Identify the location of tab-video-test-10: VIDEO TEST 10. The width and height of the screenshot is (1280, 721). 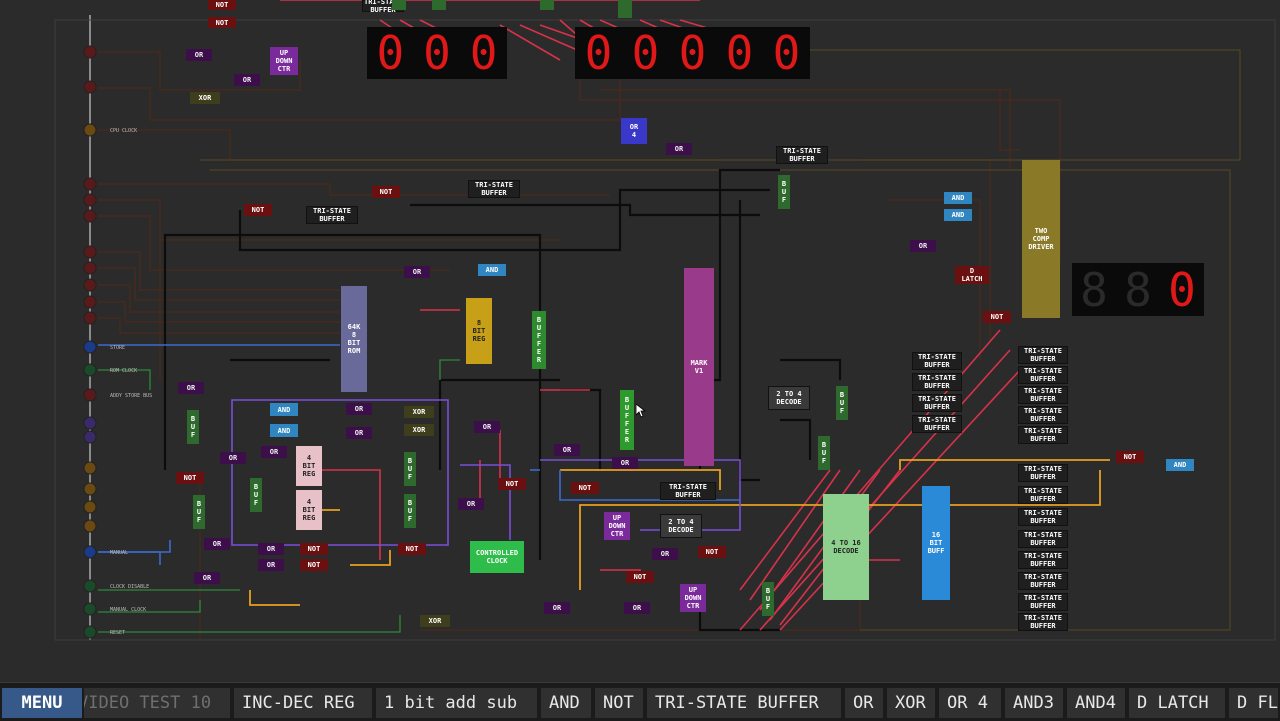
(158, 703).